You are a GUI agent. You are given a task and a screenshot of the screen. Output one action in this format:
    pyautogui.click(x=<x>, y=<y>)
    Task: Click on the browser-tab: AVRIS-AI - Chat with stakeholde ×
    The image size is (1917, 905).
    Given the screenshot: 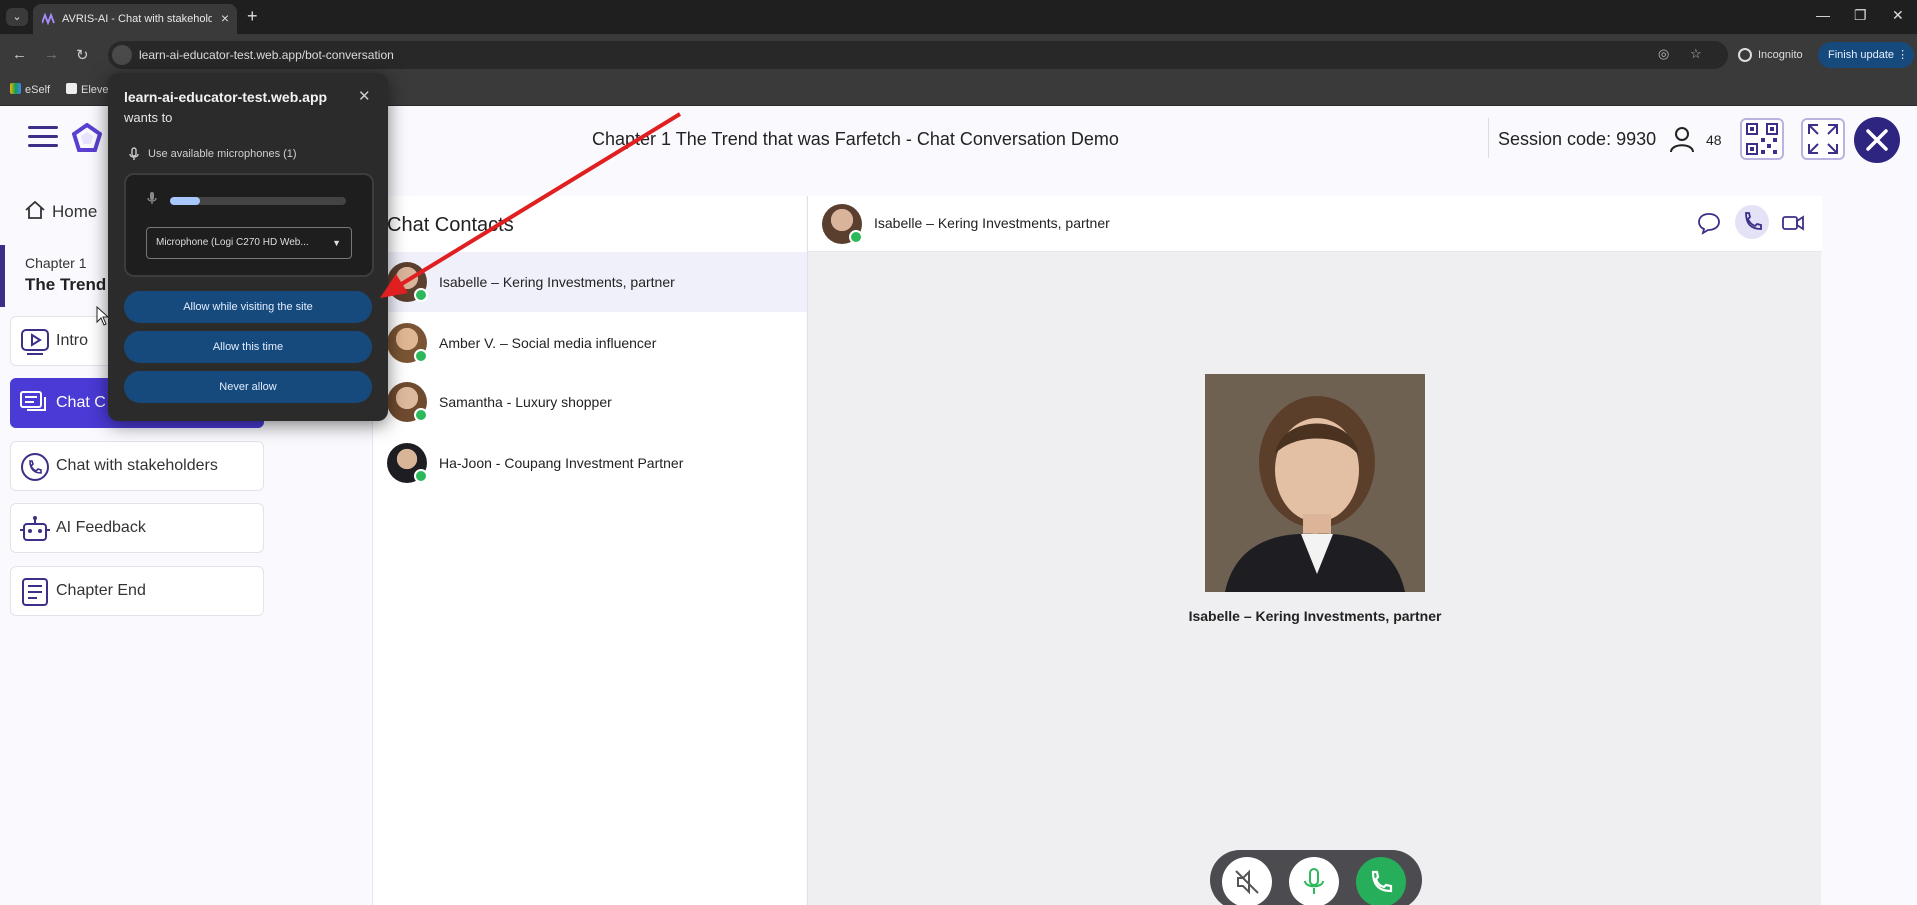 What is the action you would take?
    pyautogui.click(x=135, y=19)
    